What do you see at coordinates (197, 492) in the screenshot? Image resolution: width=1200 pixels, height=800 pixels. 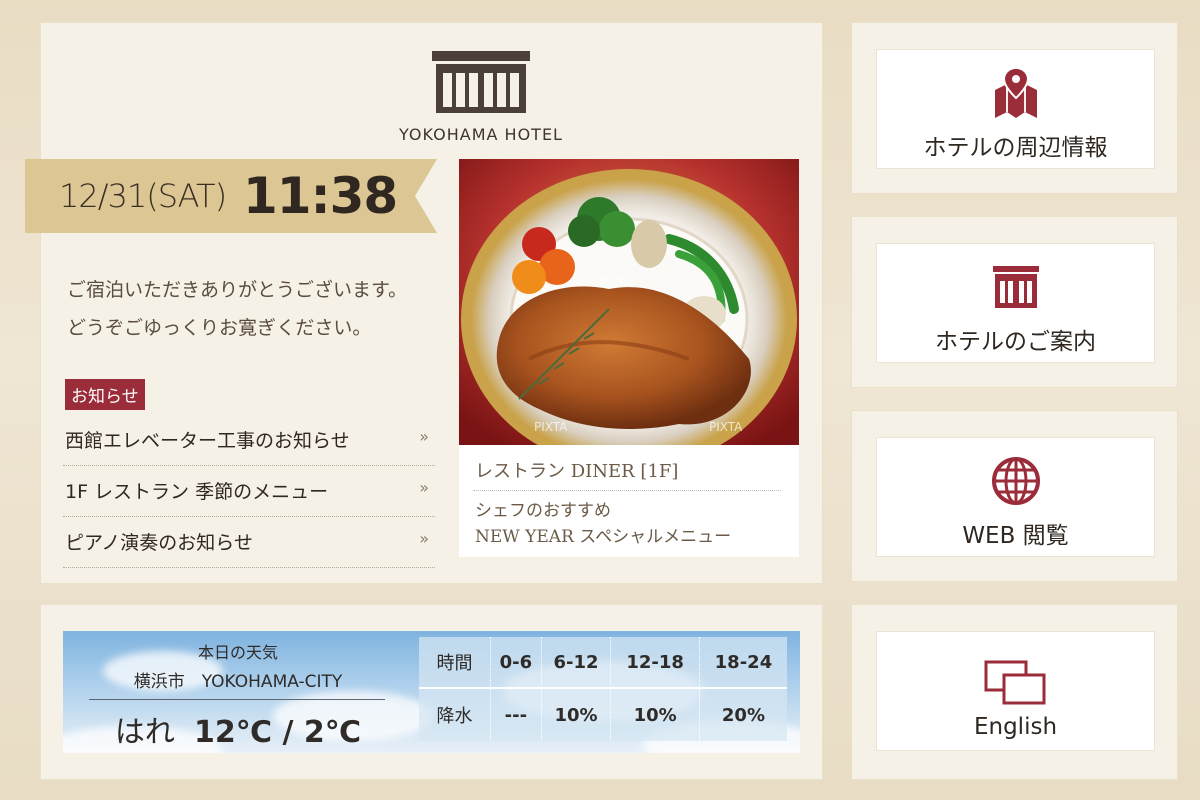 I see `news-item-label: 1F レストラン 季節のメニュー` at bounding box center [197, 492].